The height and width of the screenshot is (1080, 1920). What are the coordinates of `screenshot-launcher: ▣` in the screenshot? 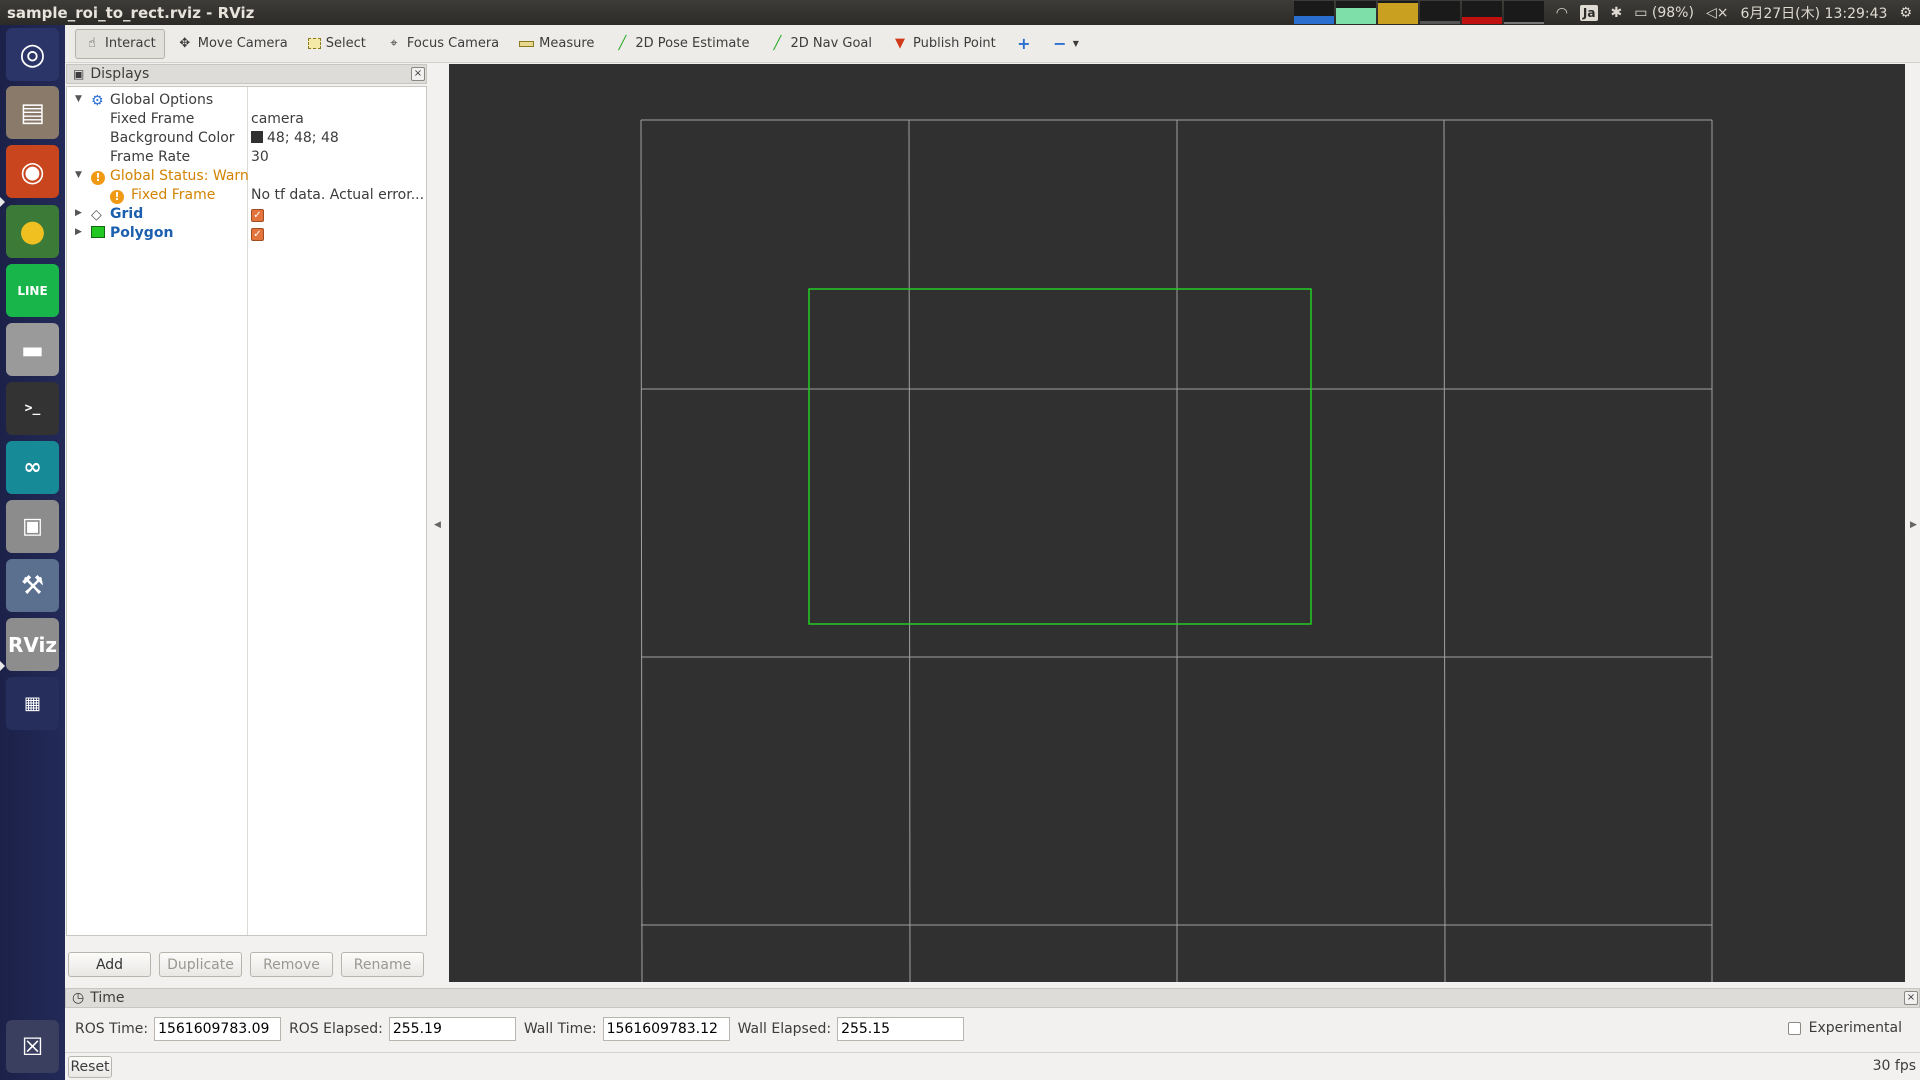 It's located at (32, 526).